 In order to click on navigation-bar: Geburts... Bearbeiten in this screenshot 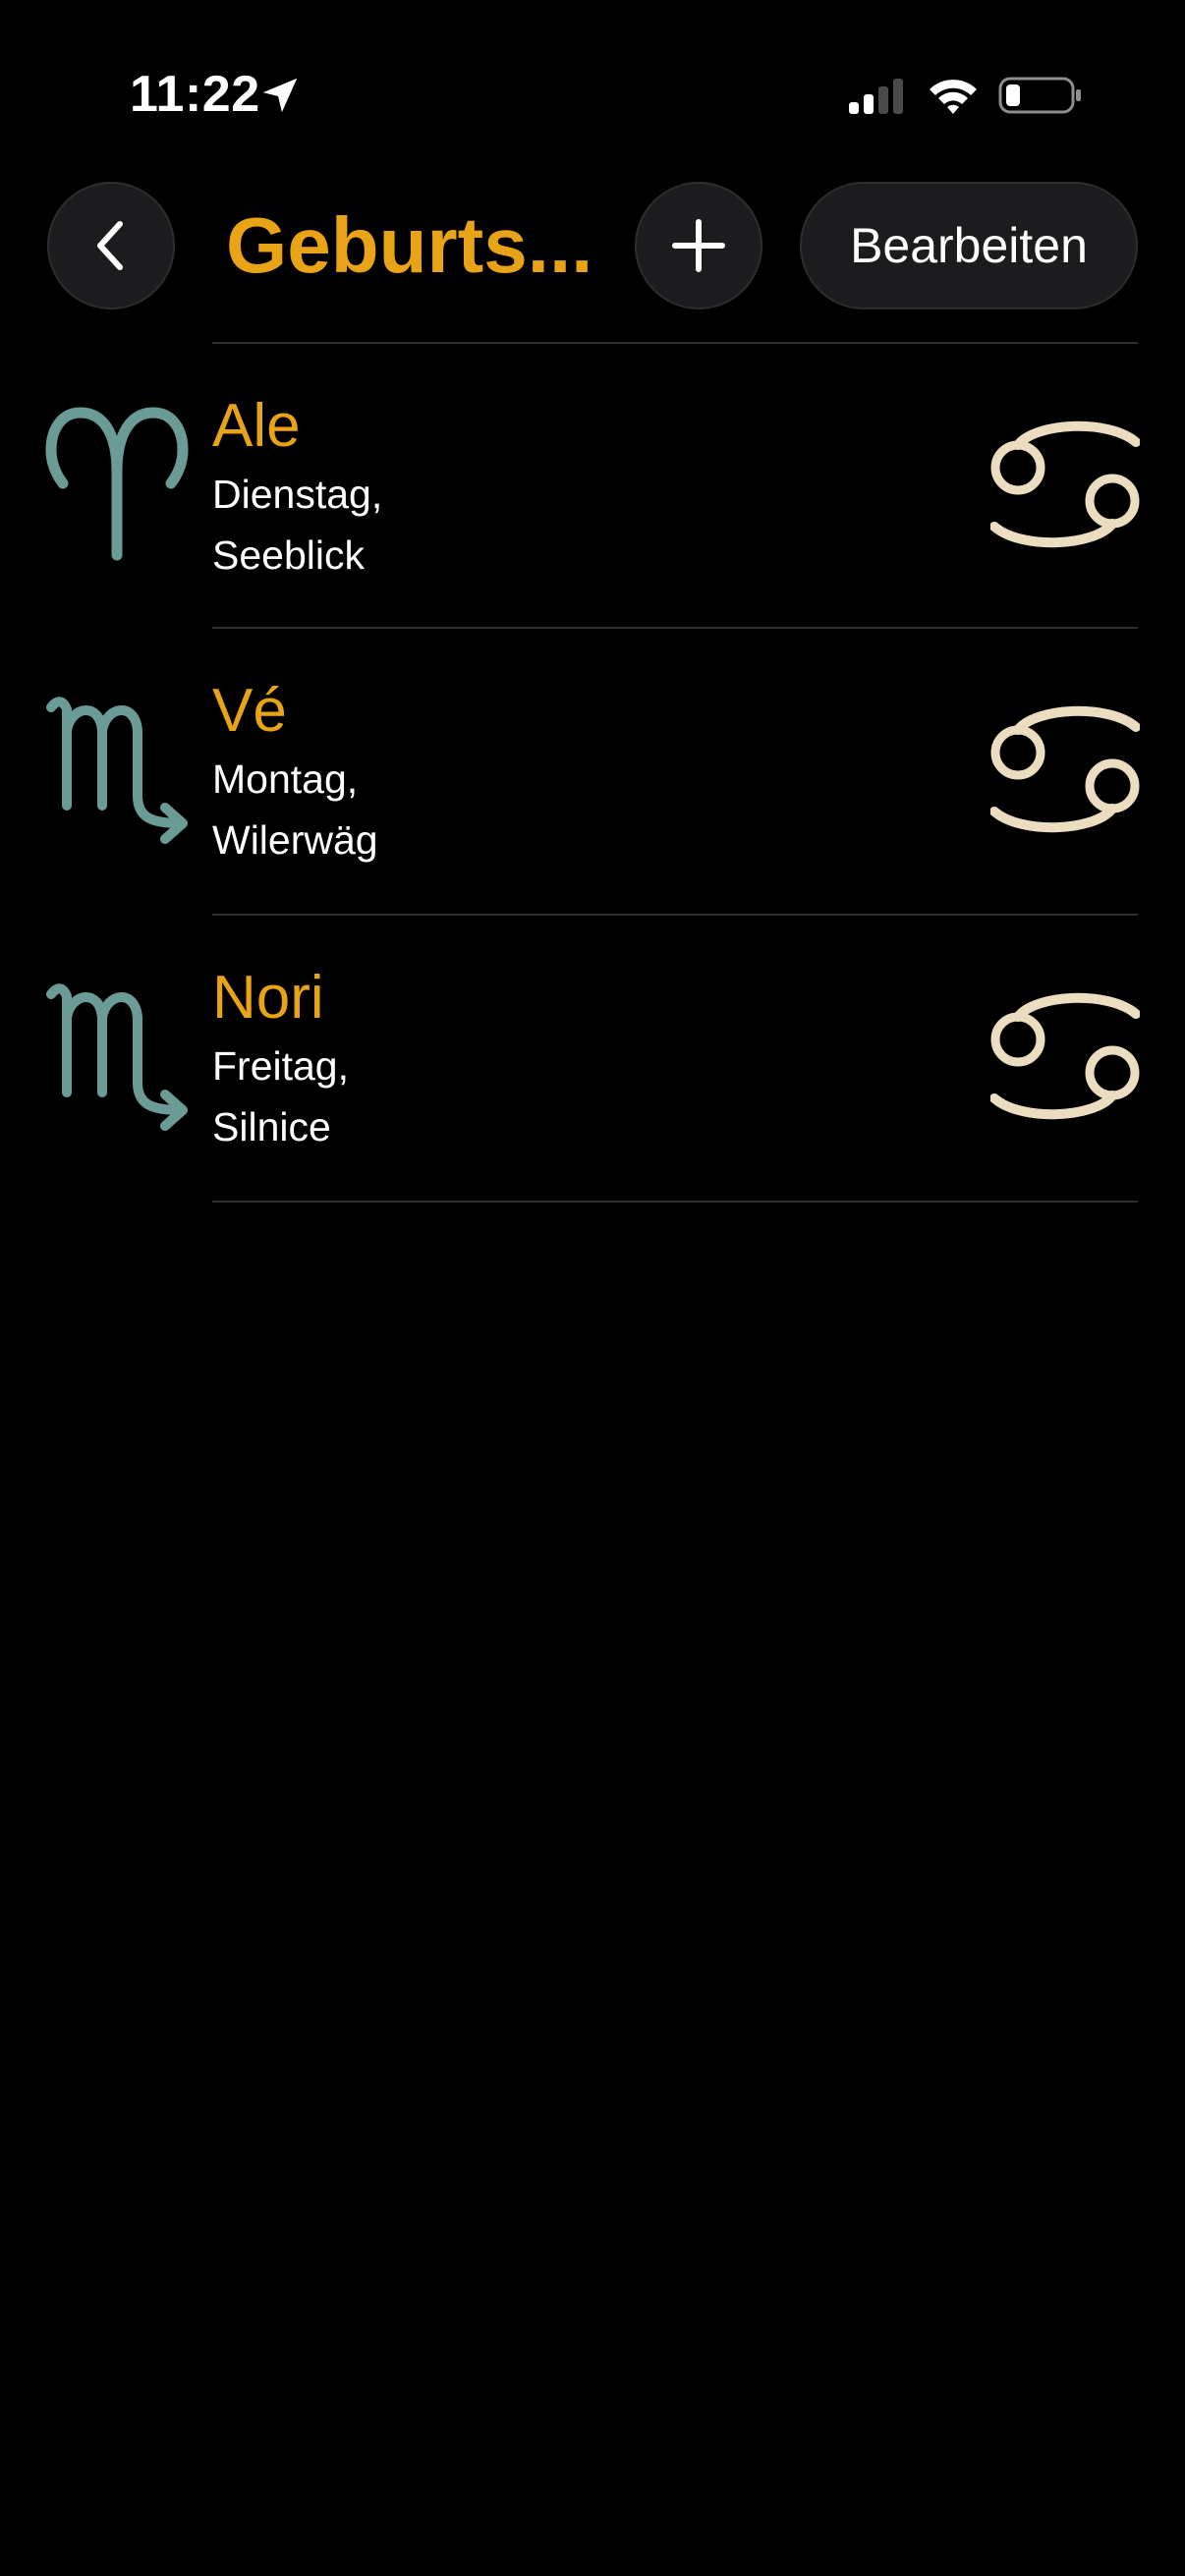, I will do `click(592, 250)`.